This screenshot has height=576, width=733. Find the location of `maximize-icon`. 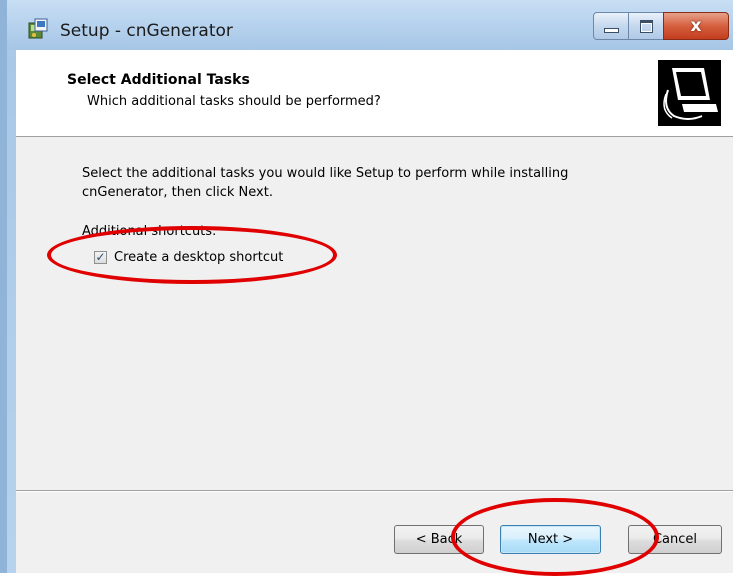

maximize-icon is located at coordinates (646, 26).